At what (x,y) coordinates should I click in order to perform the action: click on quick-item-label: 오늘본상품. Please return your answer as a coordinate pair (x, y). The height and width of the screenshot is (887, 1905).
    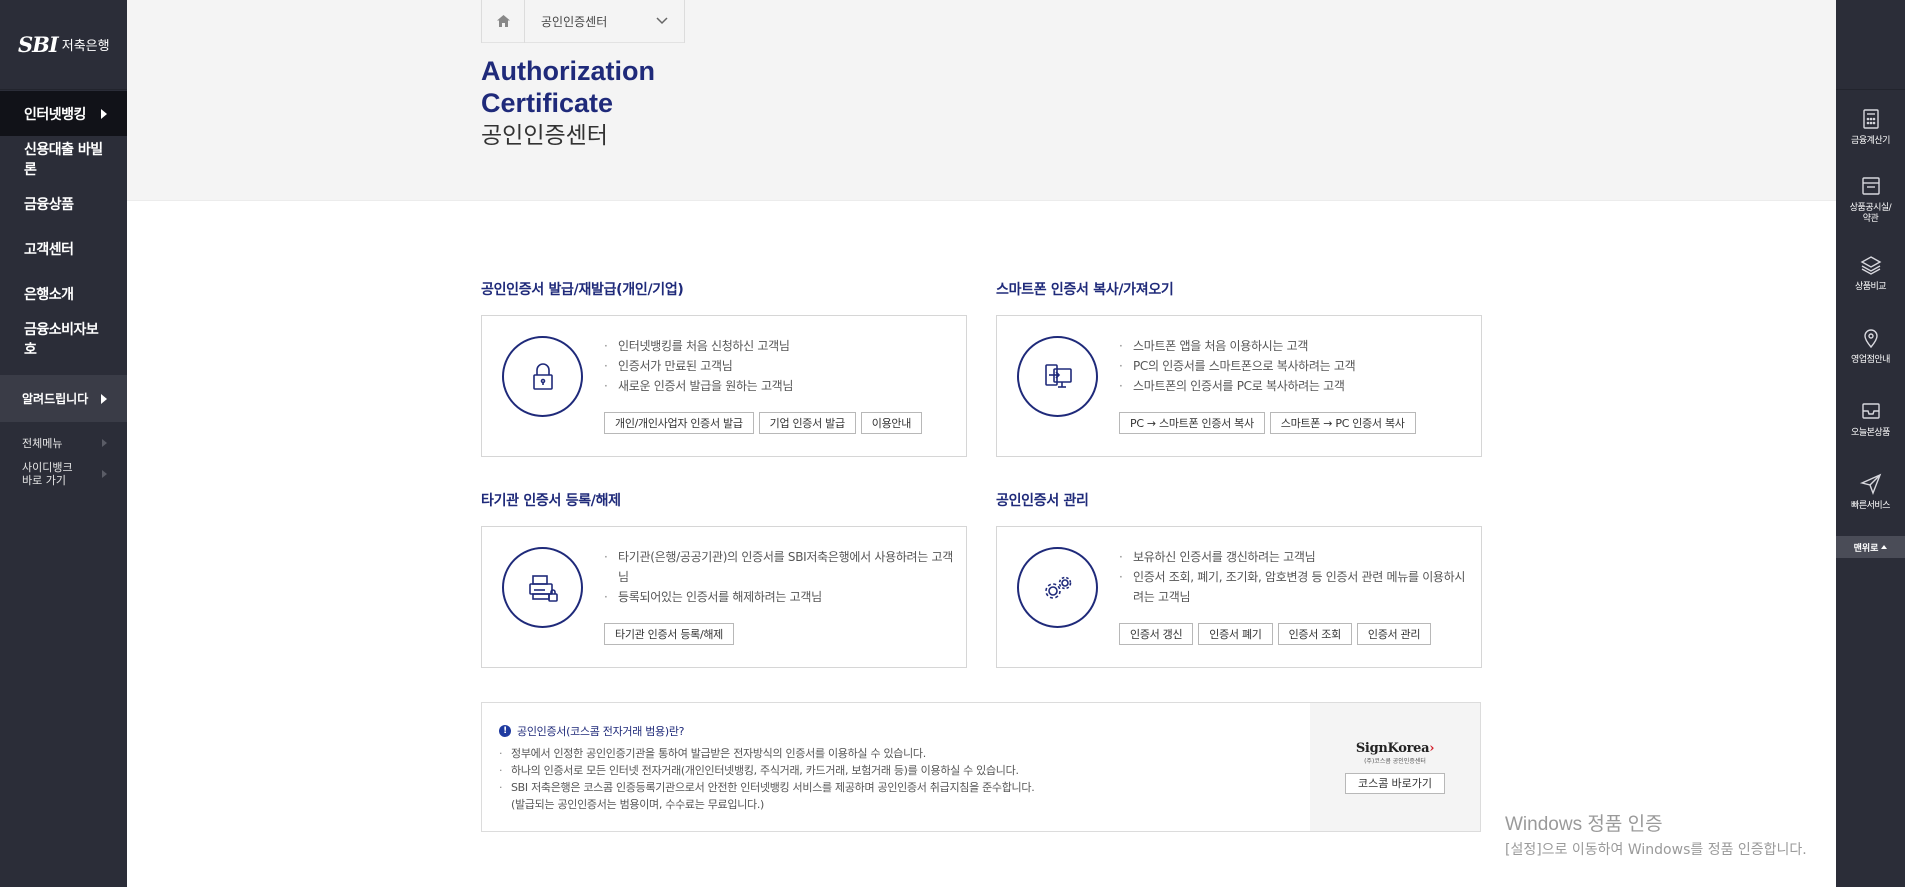
    Looking at the image, I should click on (1870, 432).